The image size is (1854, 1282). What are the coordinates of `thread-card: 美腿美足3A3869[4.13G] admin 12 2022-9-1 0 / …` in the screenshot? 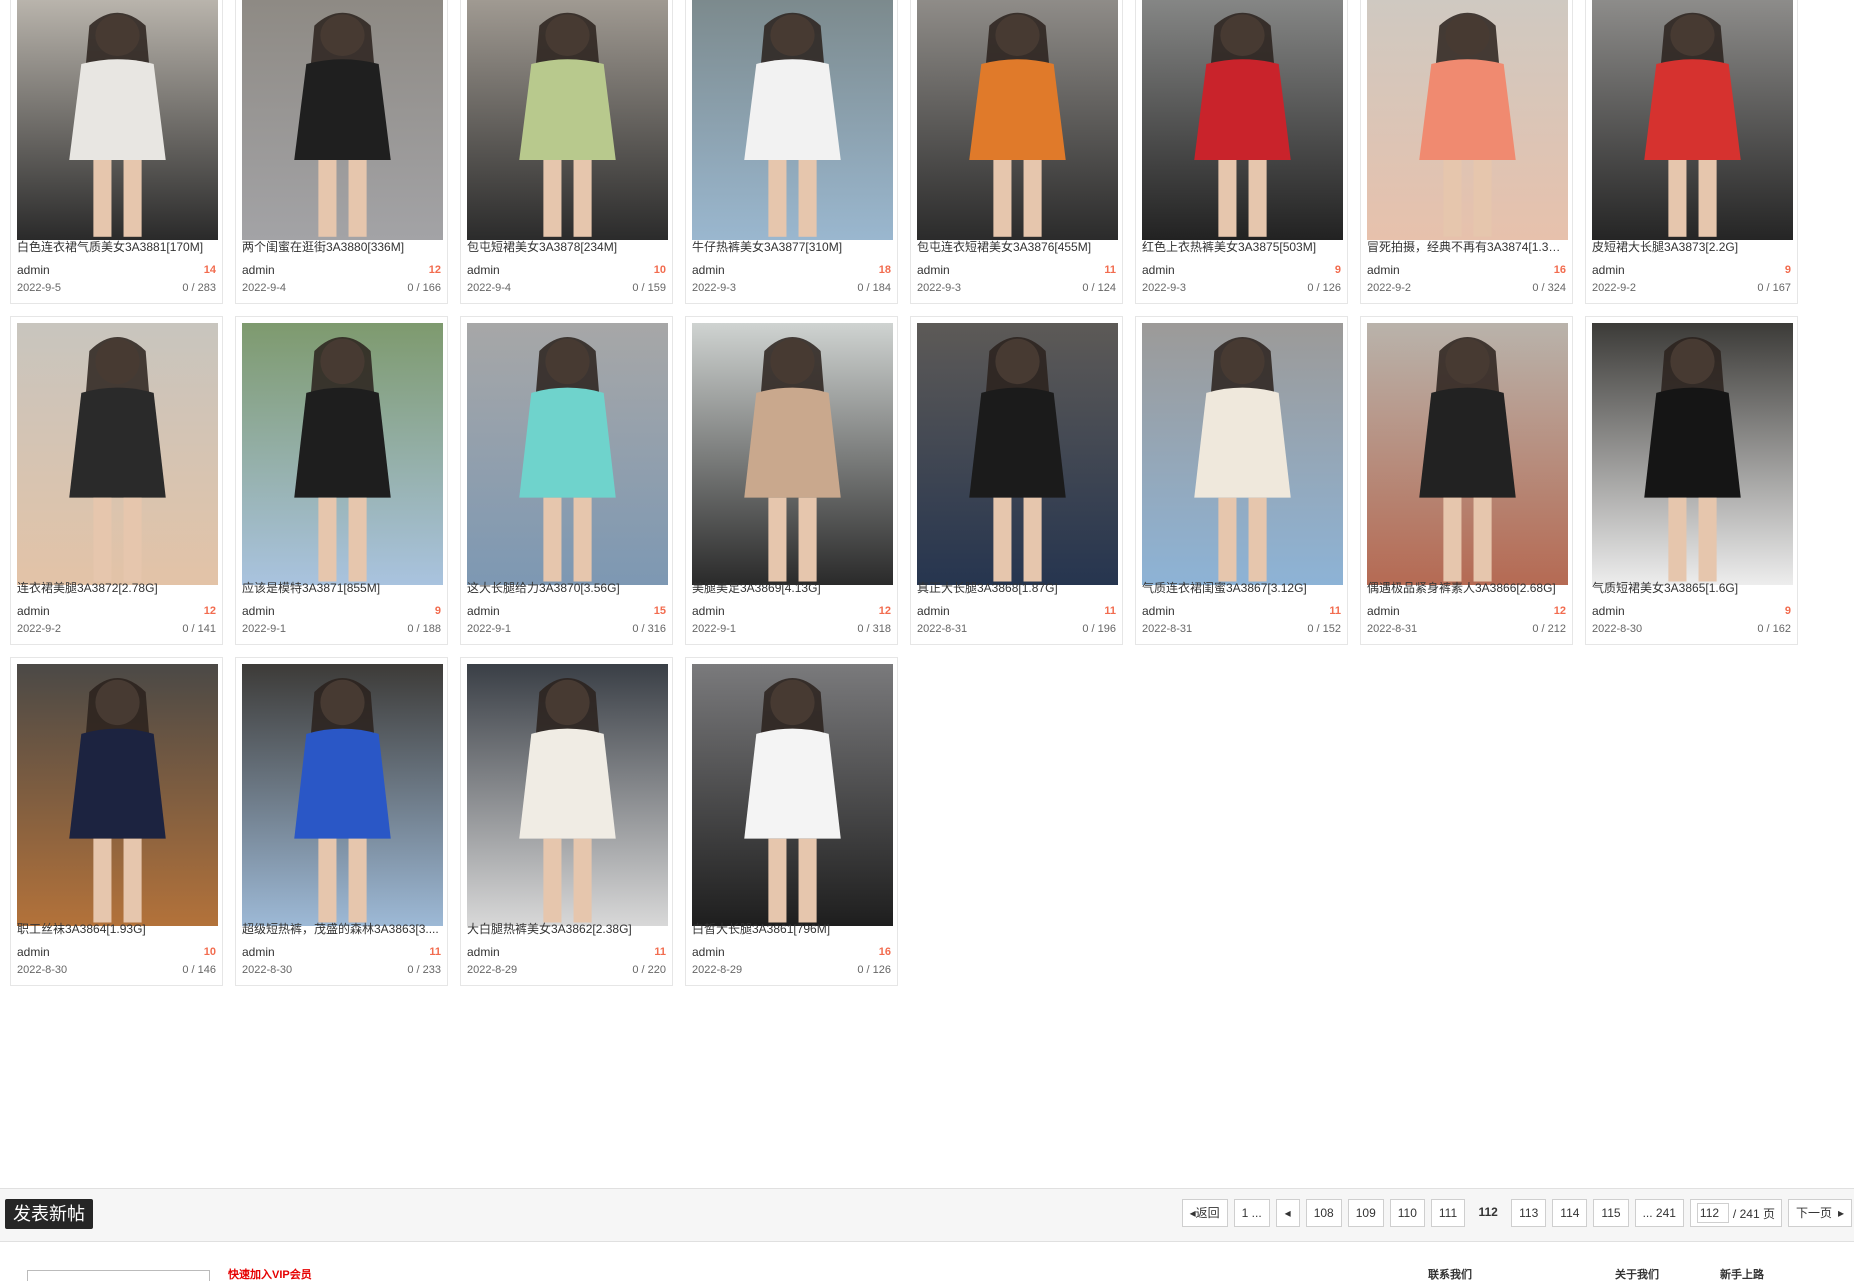 It's located at (791, 480).